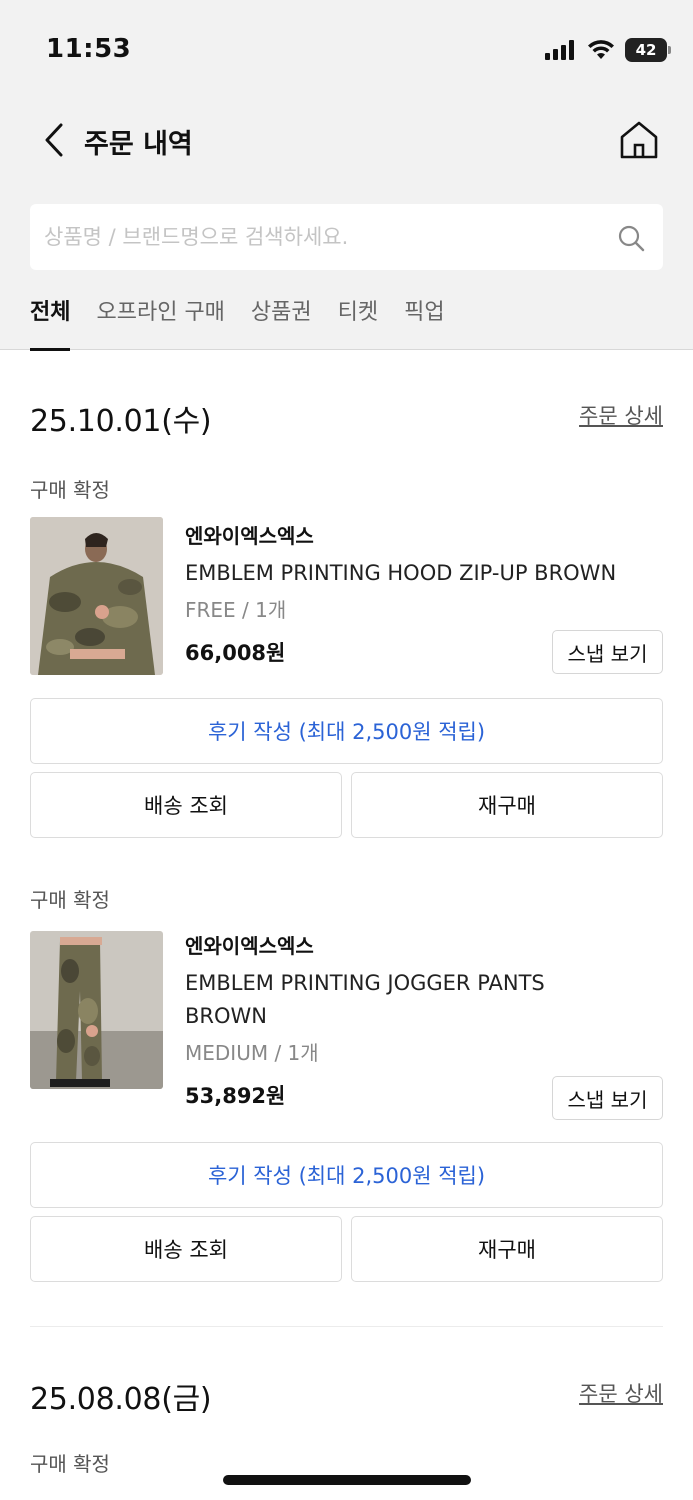 The width and height of the screenshot is (693, 1500). I want to click on status-bar: 11:53 42, so click(346, 50).